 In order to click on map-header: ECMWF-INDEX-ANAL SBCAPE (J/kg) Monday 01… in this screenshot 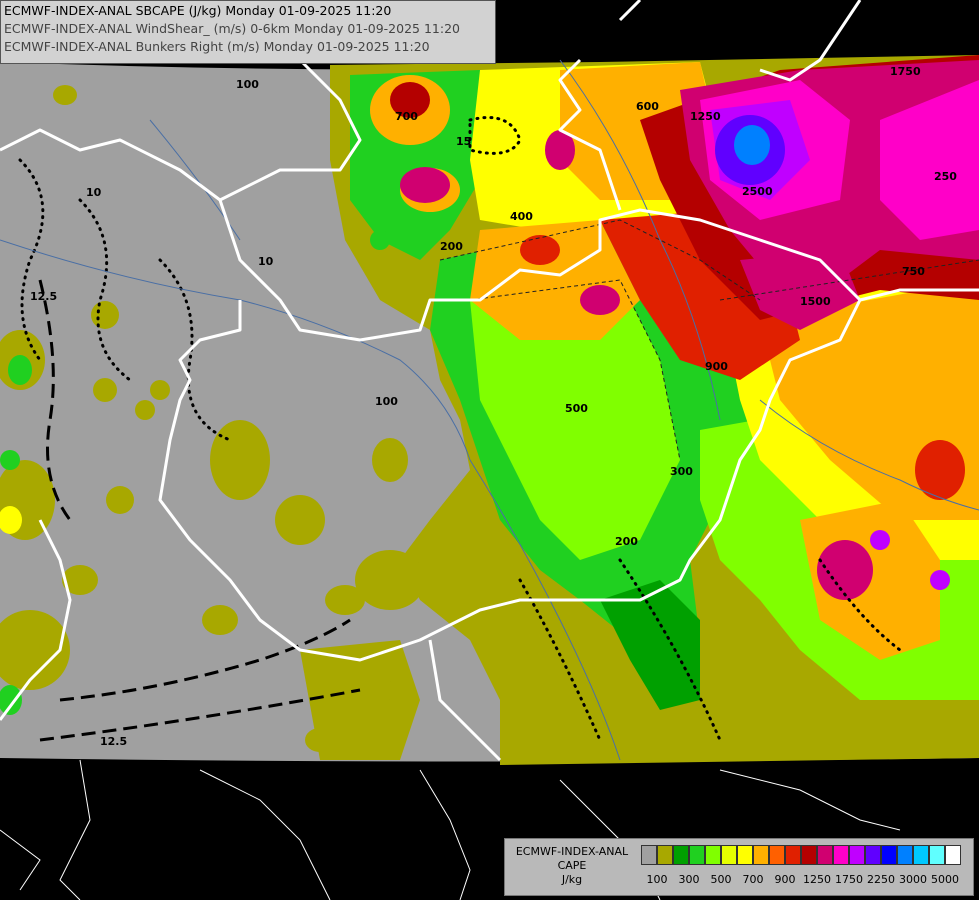, I will do `click(248, 32)`.